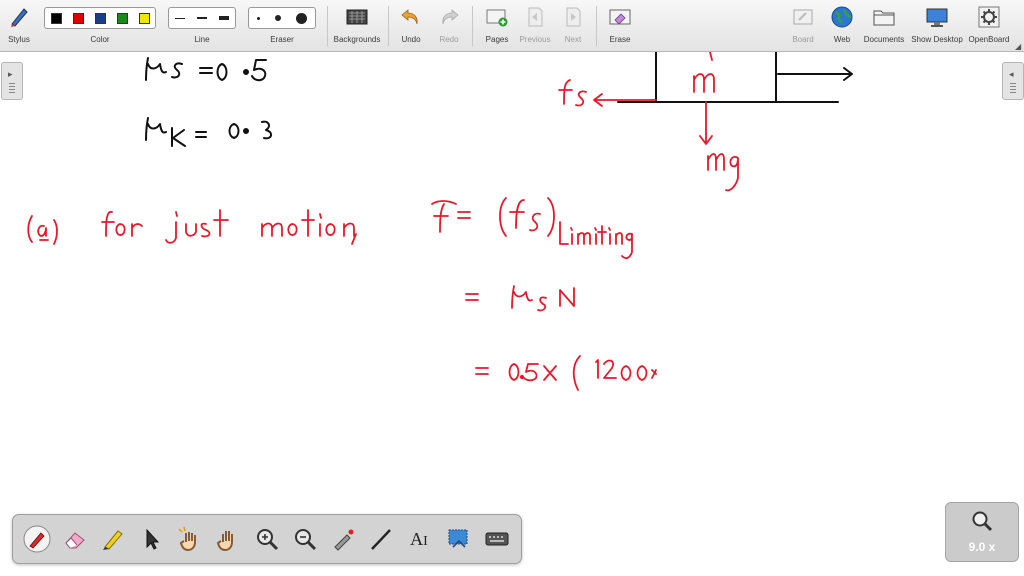 The image size is (1024, 576). I want to click on eraser-icon, so click(75, 539).